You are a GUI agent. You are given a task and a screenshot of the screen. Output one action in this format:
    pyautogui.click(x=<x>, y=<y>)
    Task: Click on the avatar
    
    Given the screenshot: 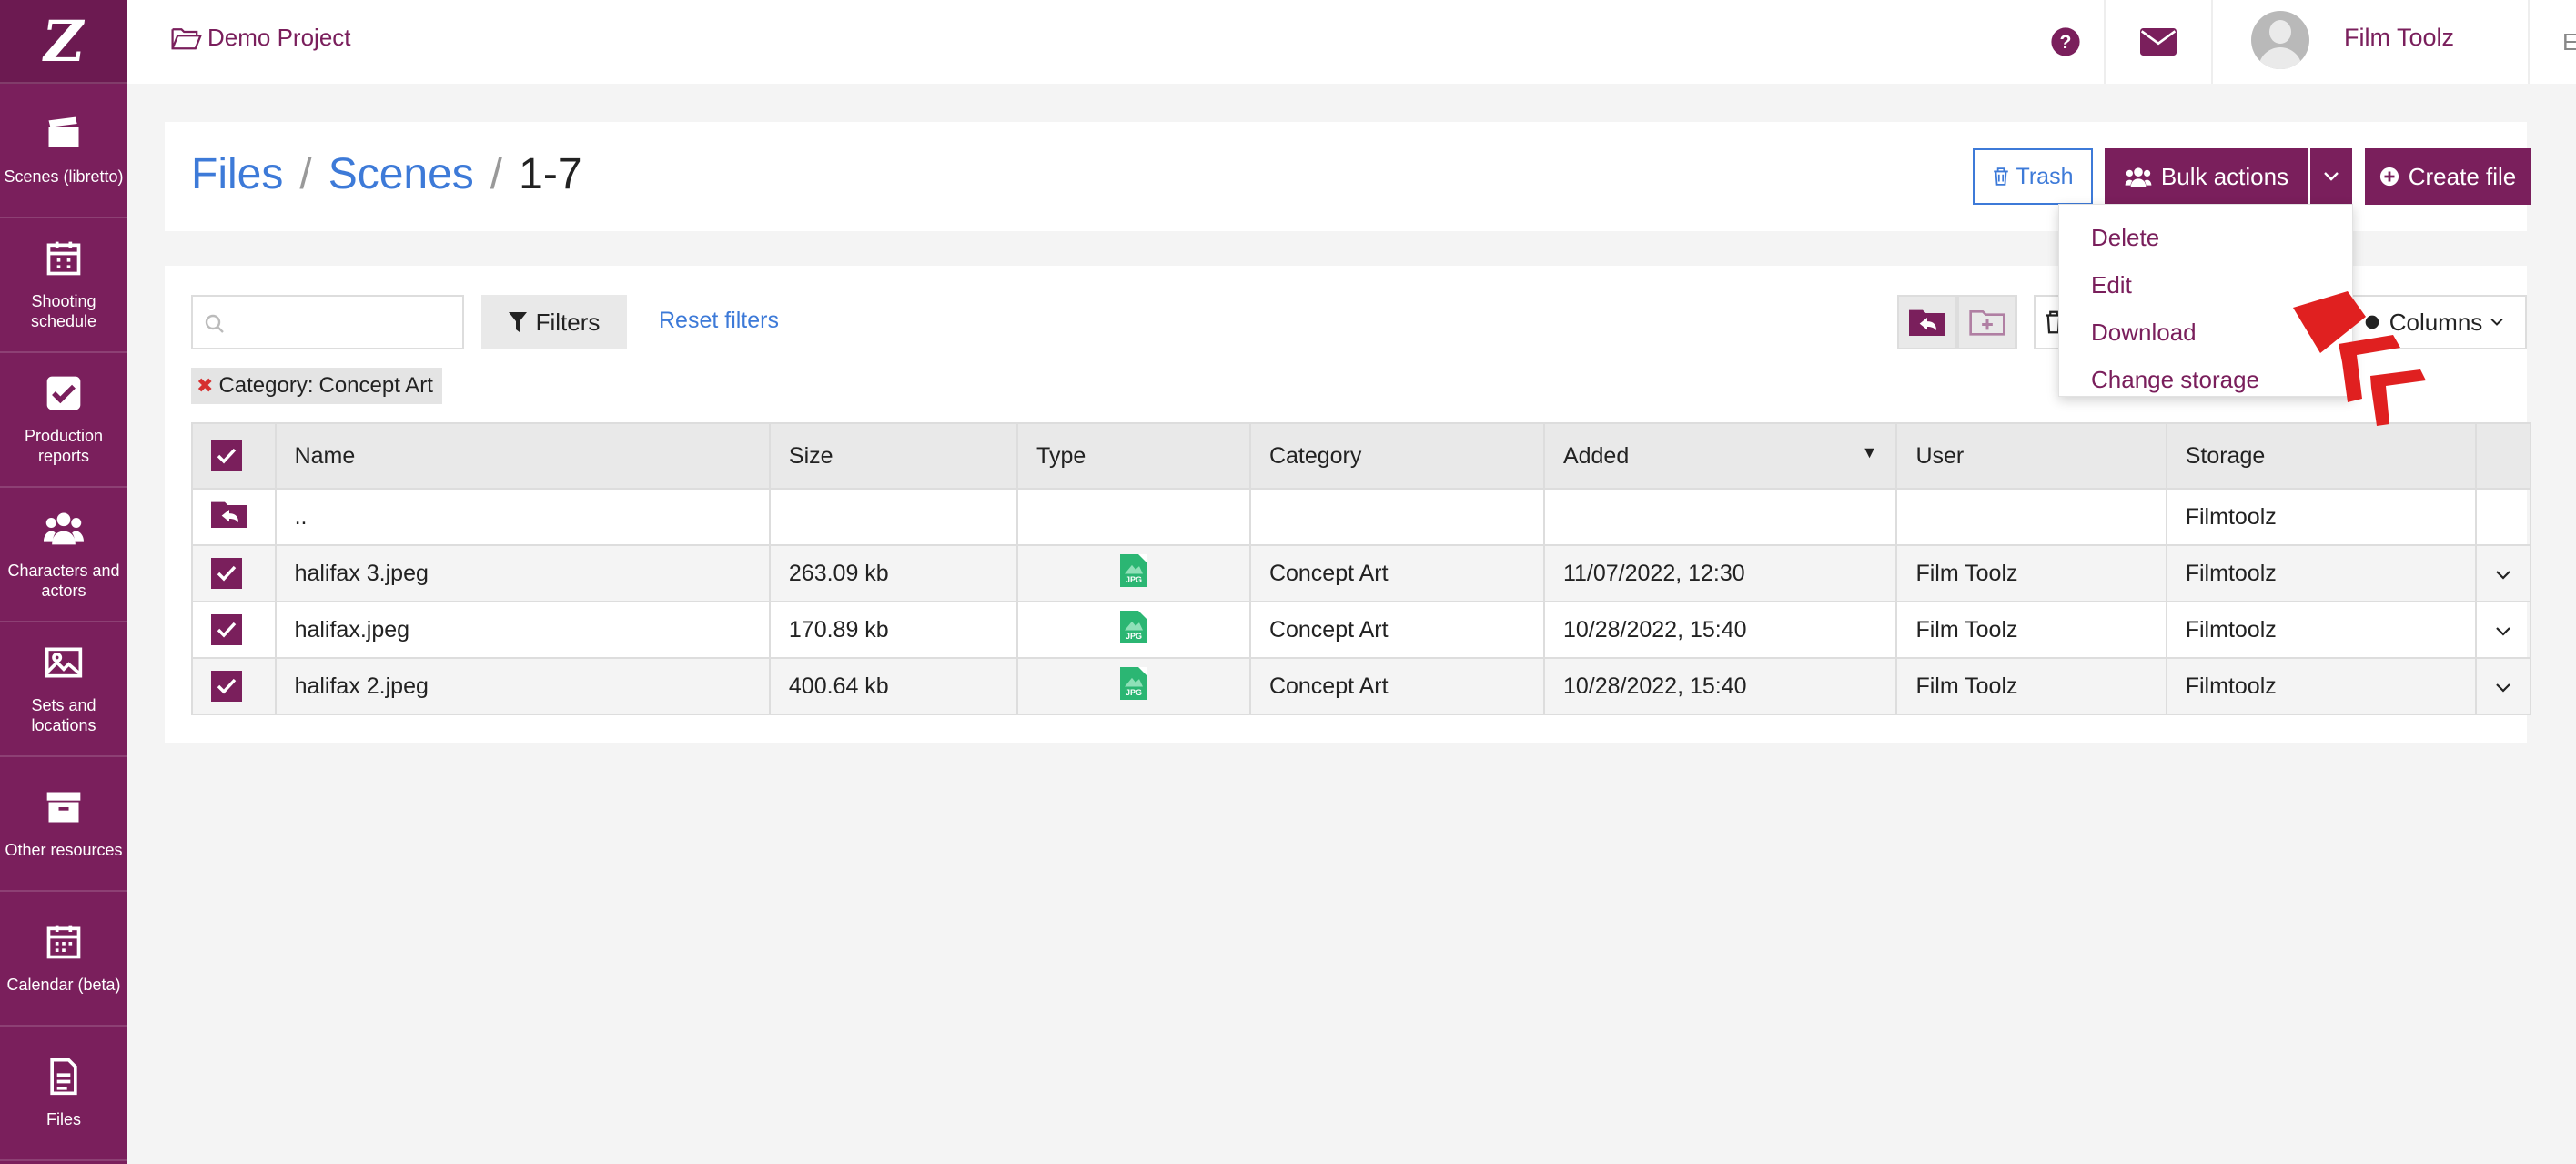 What is the action you would take?
    pyautogui.click(x=2280, y=40)
    